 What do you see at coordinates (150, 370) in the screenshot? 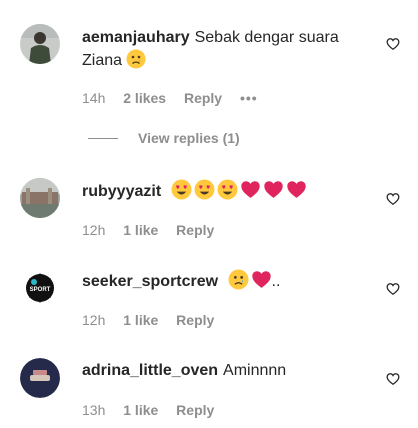
I see `username: adrina_little_oven` at bounding box center [150, 370].